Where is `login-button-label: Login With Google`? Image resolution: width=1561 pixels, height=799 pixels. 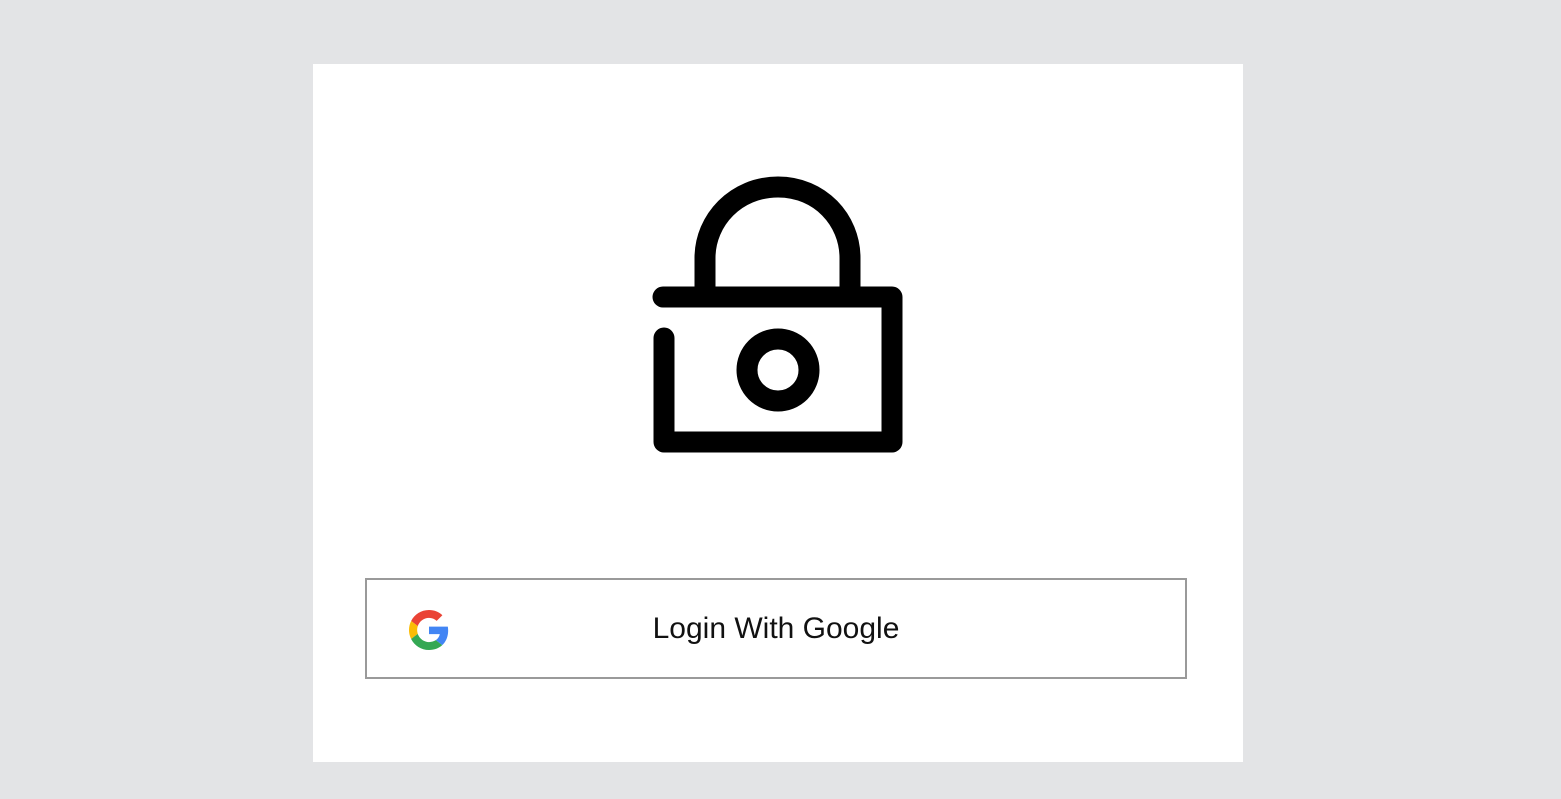
login-button-label: Login With Google is located at coordinates (776, 628).